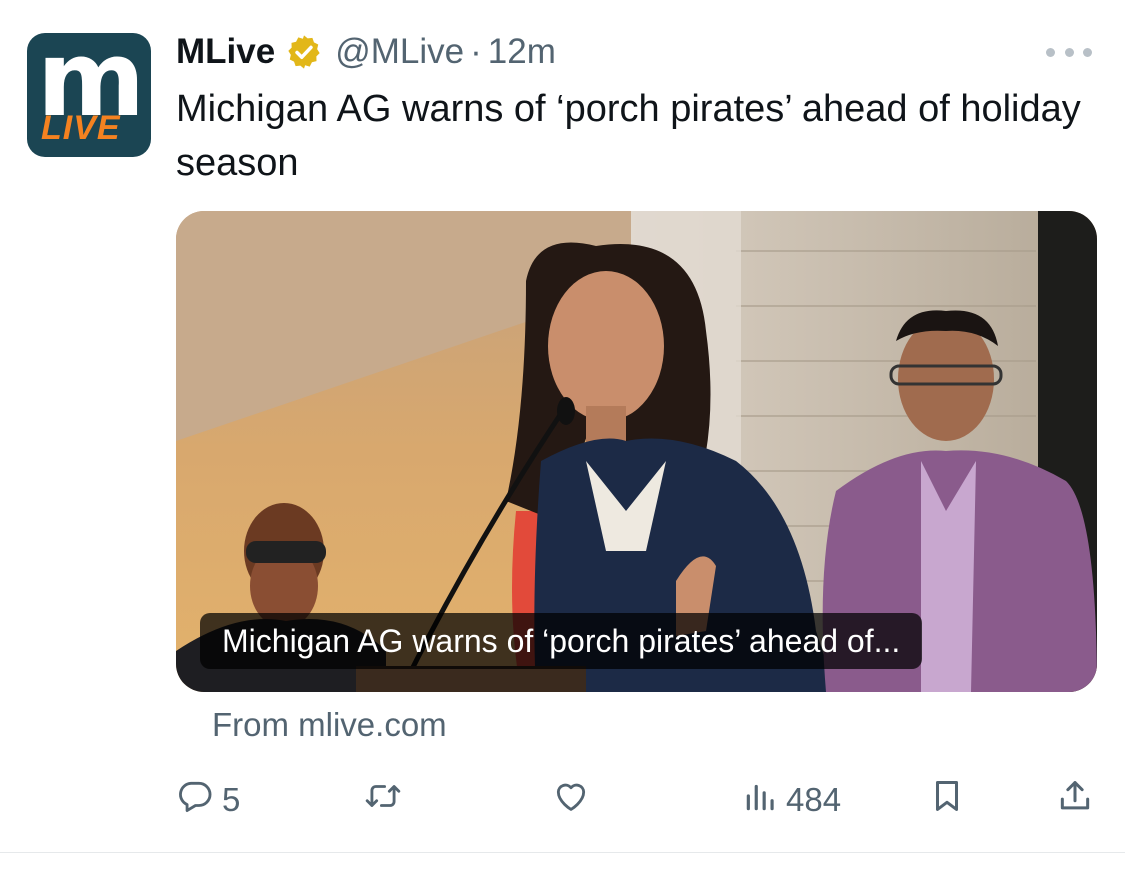  Describe the element at coordinates (225, 52) in the screenshot. I see `author-name: MLive` at that location.